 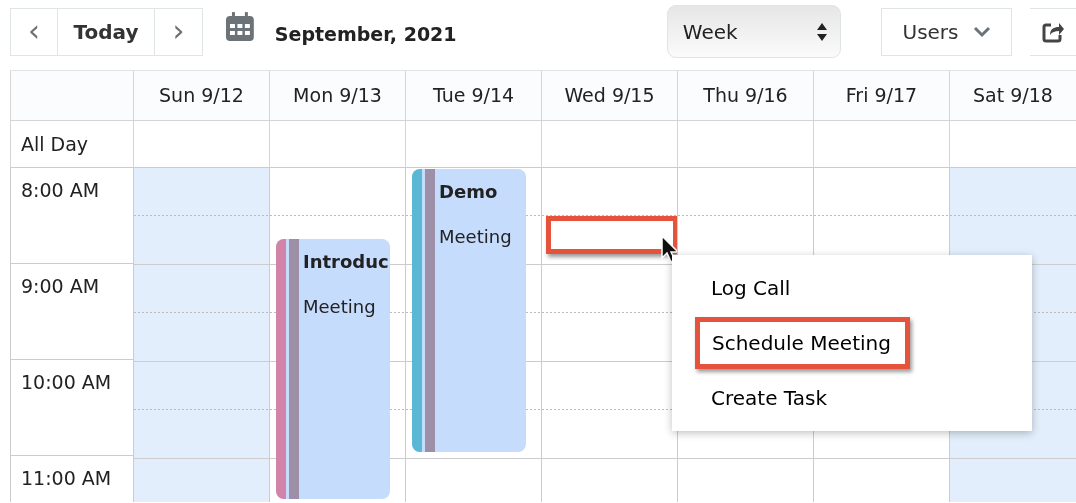 What do you see at coordinates (609, 96) in the screenshot?
I see `day-header: Wed 9/15` at bounding box center [609, 96].